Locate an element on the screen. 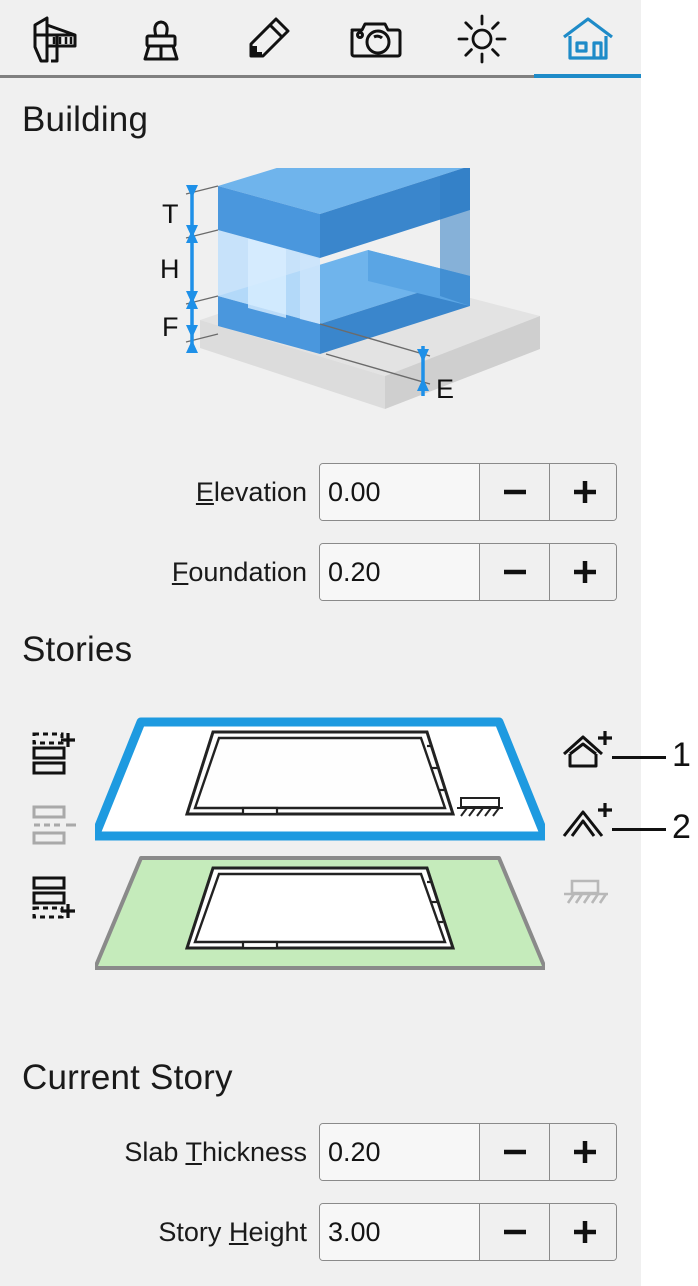 The width and height of the screenshot is (698, 1286). slab-thickness-row: Slab Thickness 0.20 is located at coordinates (308, 1152).